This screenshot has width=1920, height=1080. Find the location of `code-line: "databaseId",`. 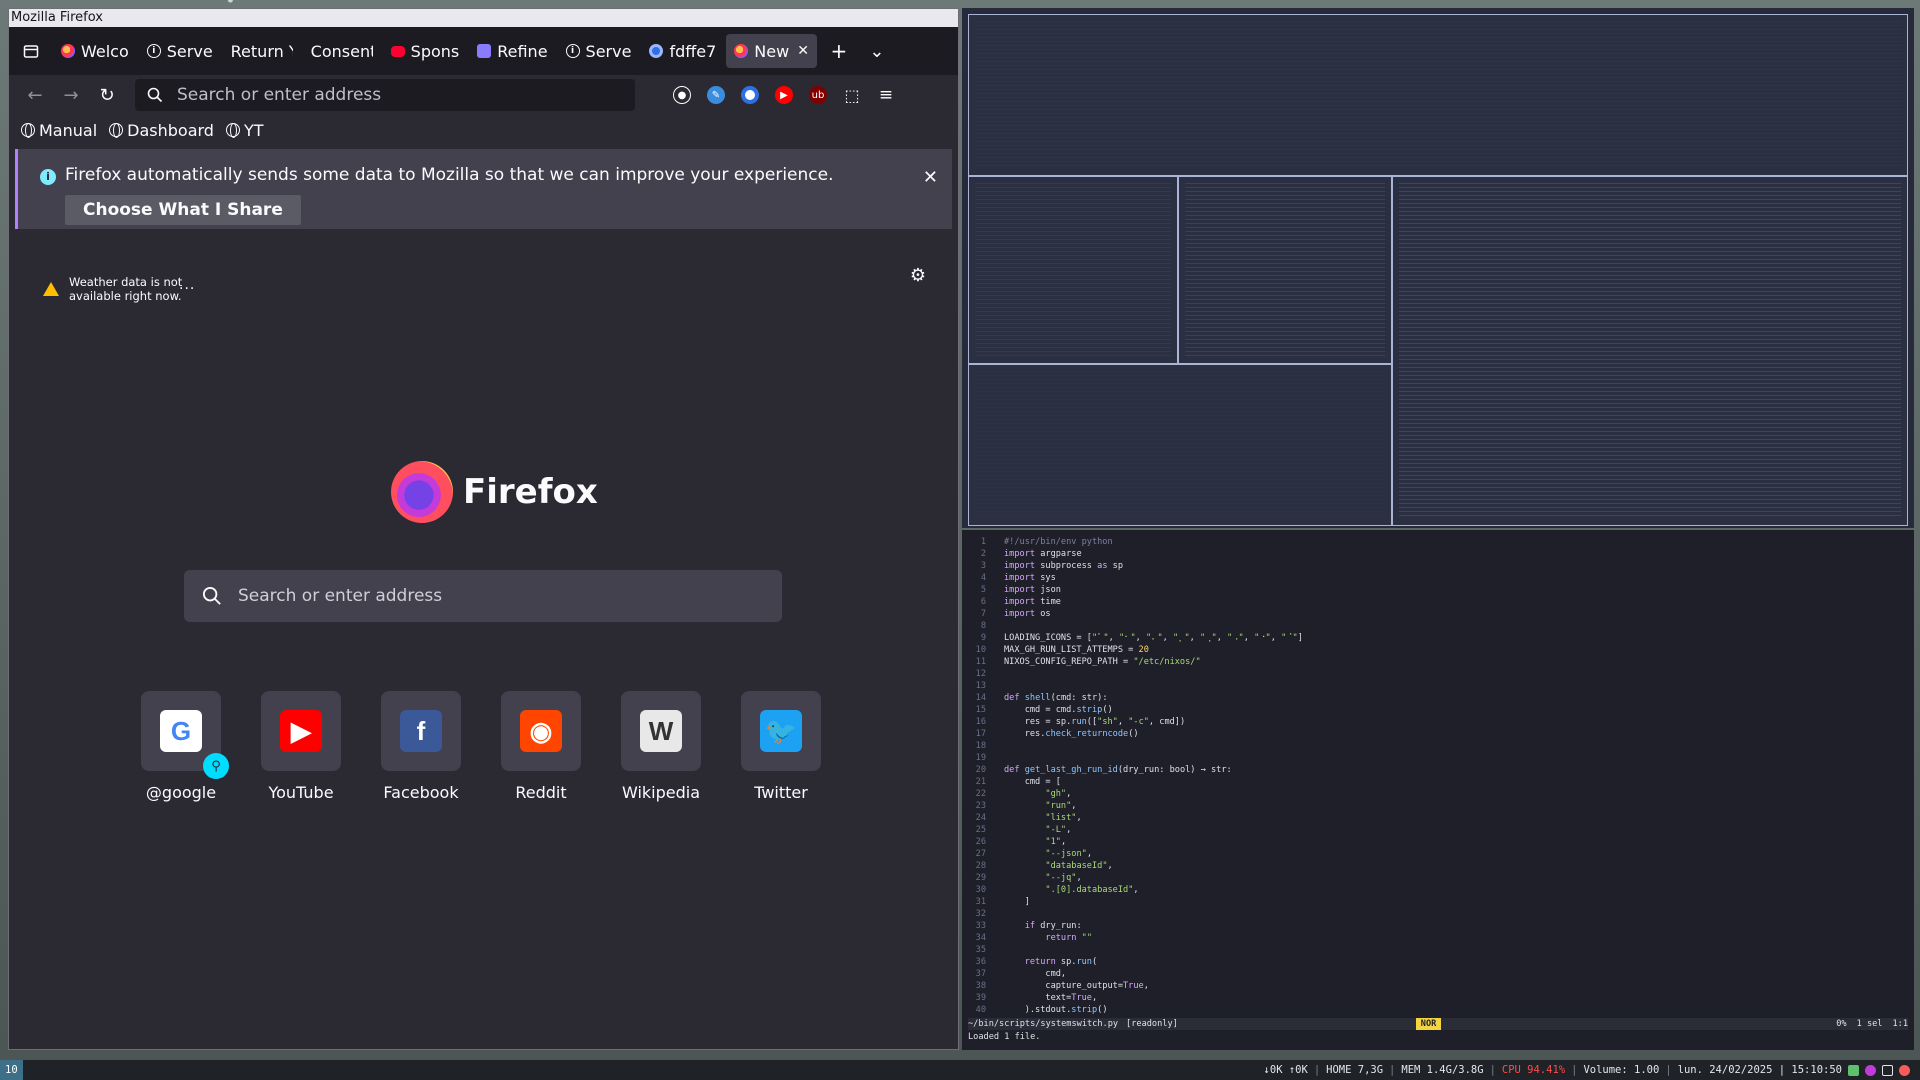

code-line: "databaseId", is located at coordinates (1454, 866).